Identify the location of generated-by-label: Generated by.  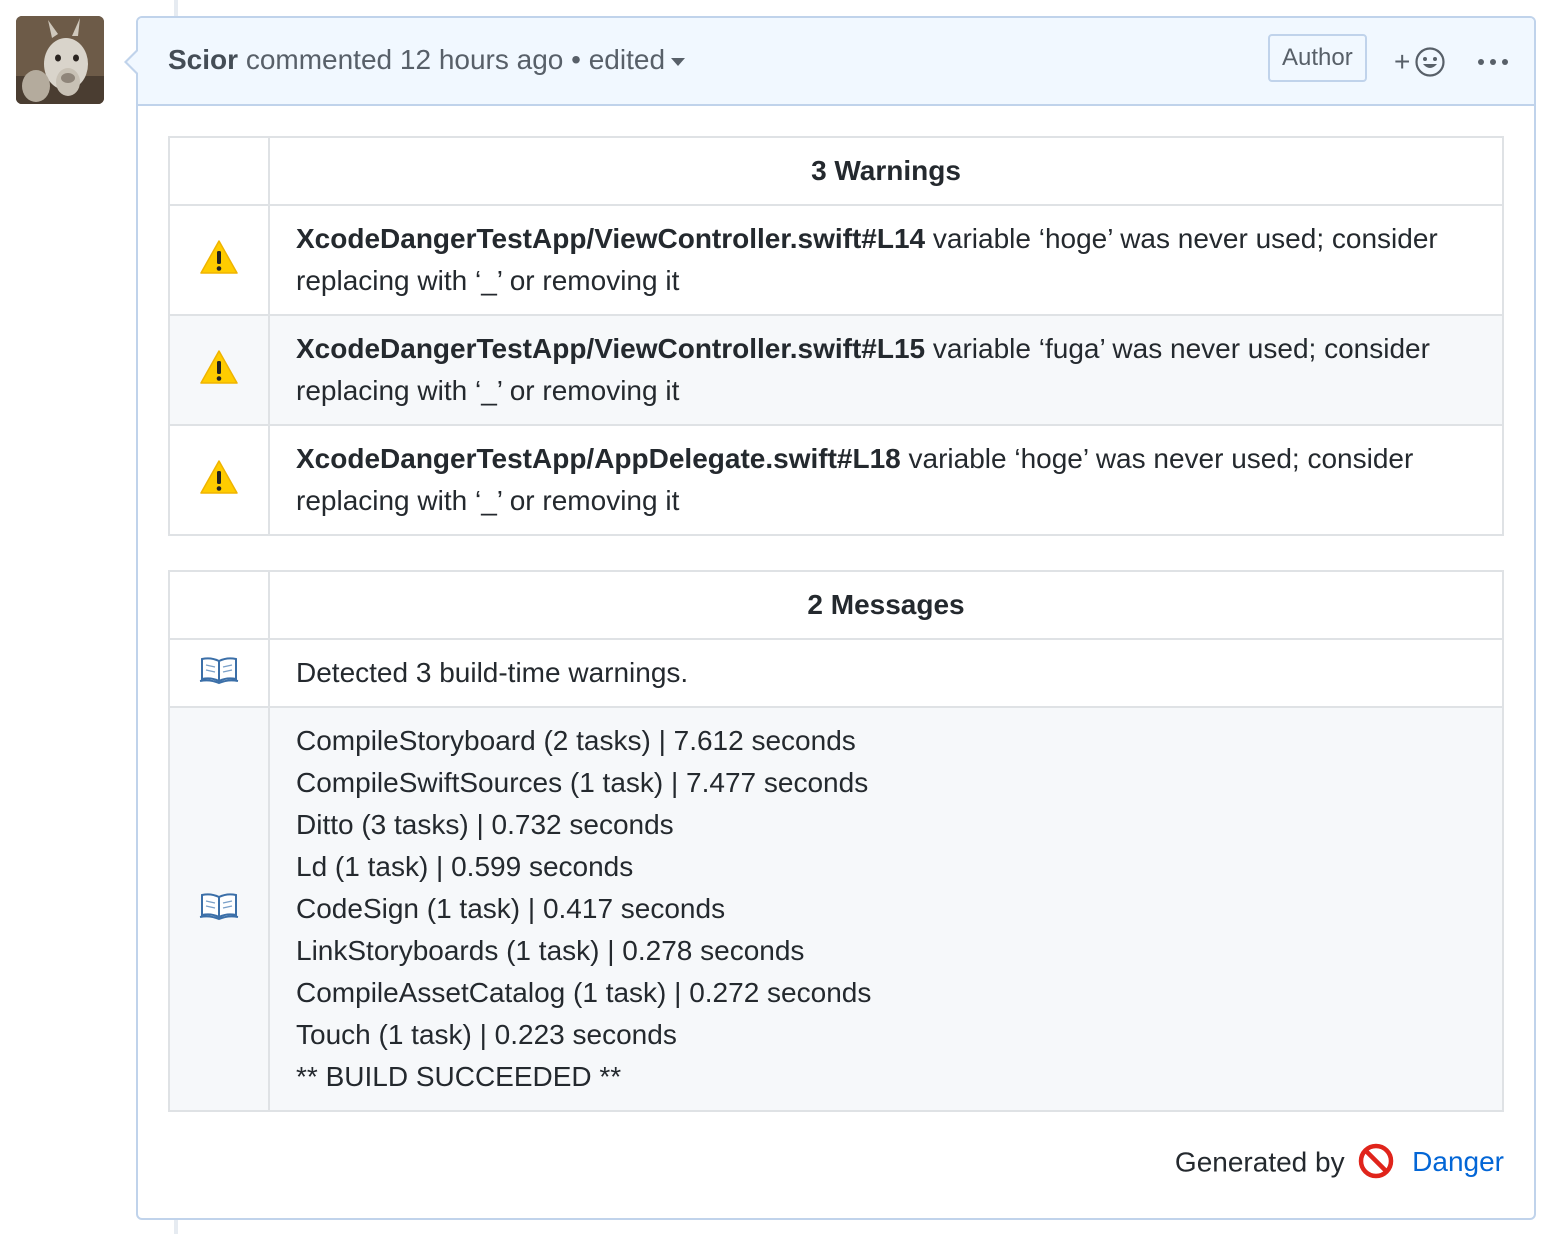
(1259, 1162).